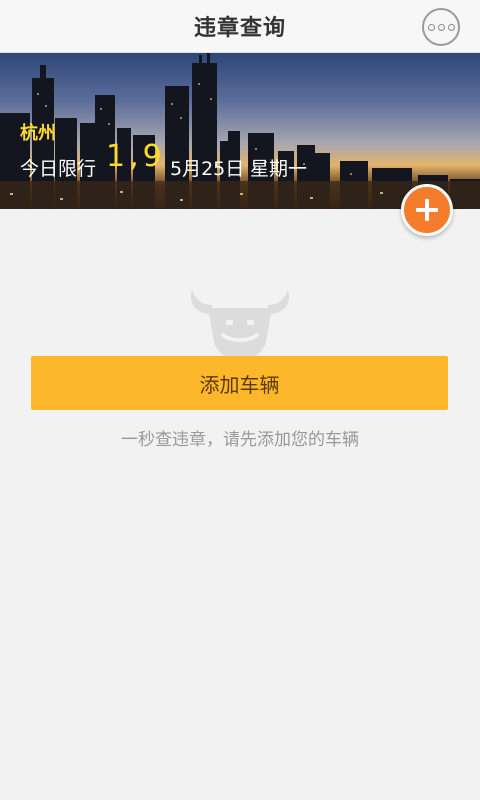 The width and height of the screenshot is (480, 800). What do you see at coordinates (38, 132) in the screenshot?
I see `city-name: 杭州` at bounding box center [38, 132].